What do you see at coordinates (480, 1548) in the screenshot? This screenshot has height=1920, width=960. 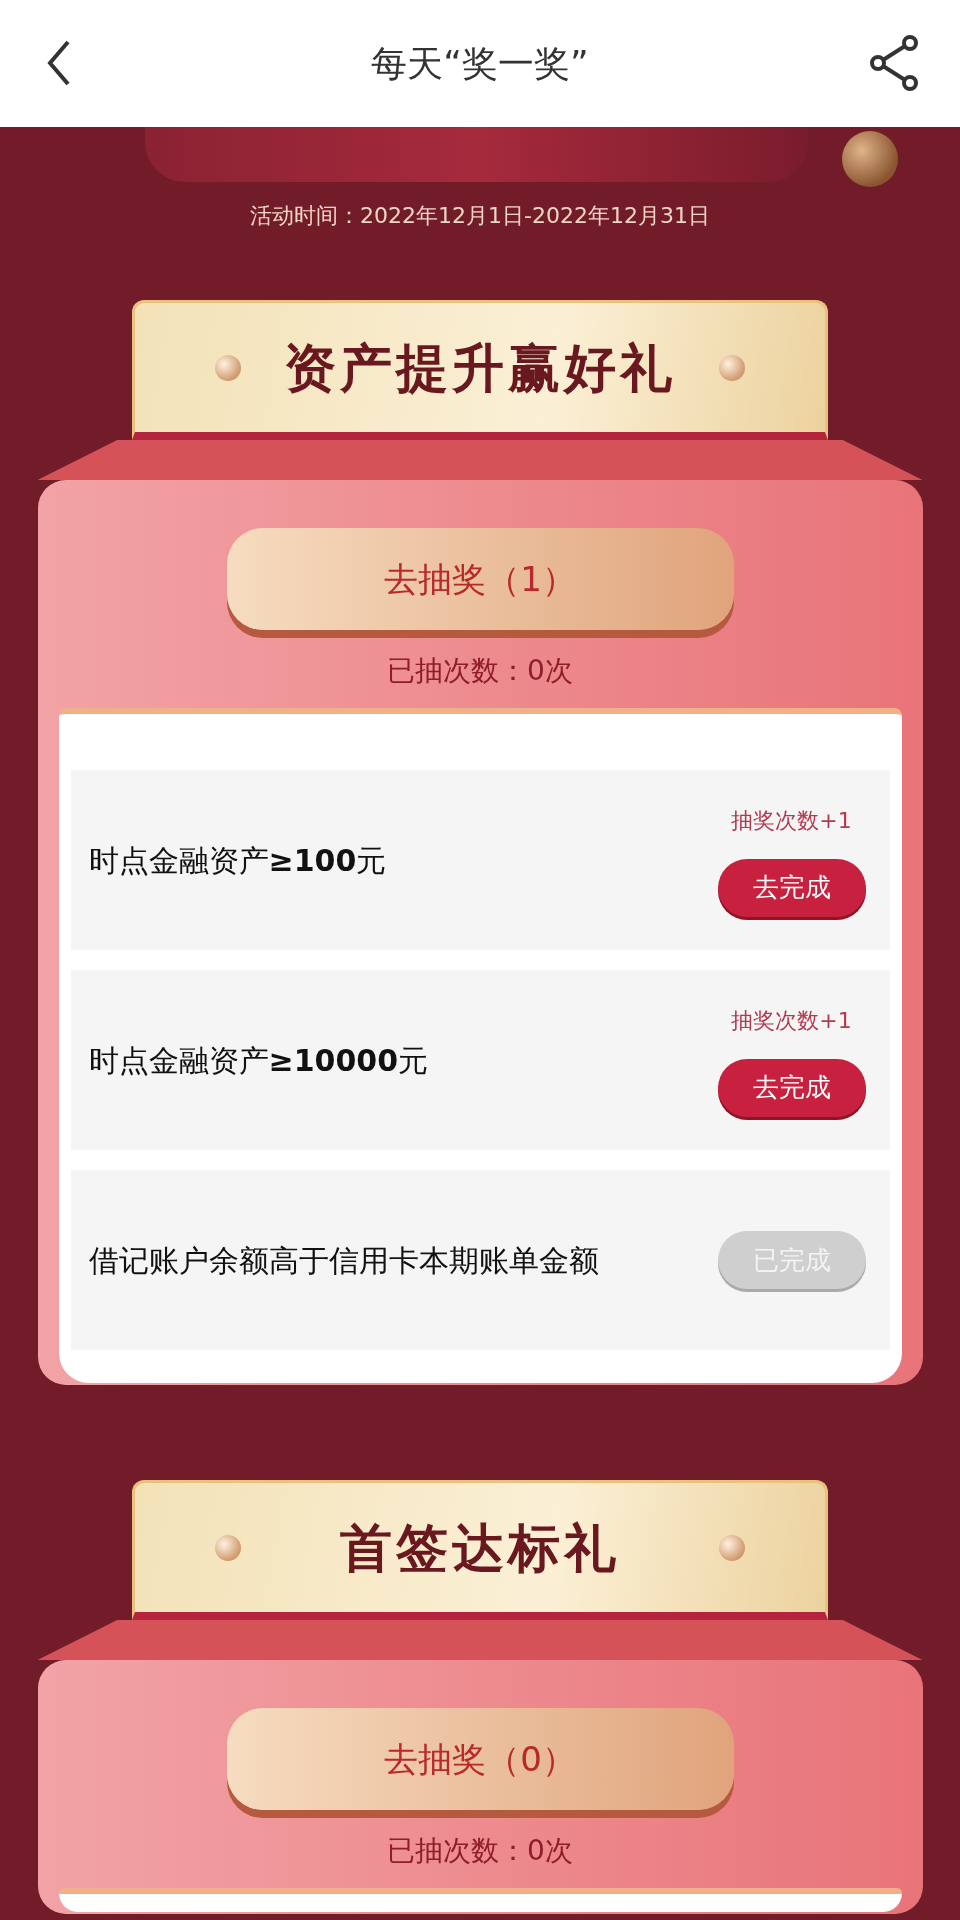 I see `section-title: 首签达标礼` at bounding box center [480, 1548].